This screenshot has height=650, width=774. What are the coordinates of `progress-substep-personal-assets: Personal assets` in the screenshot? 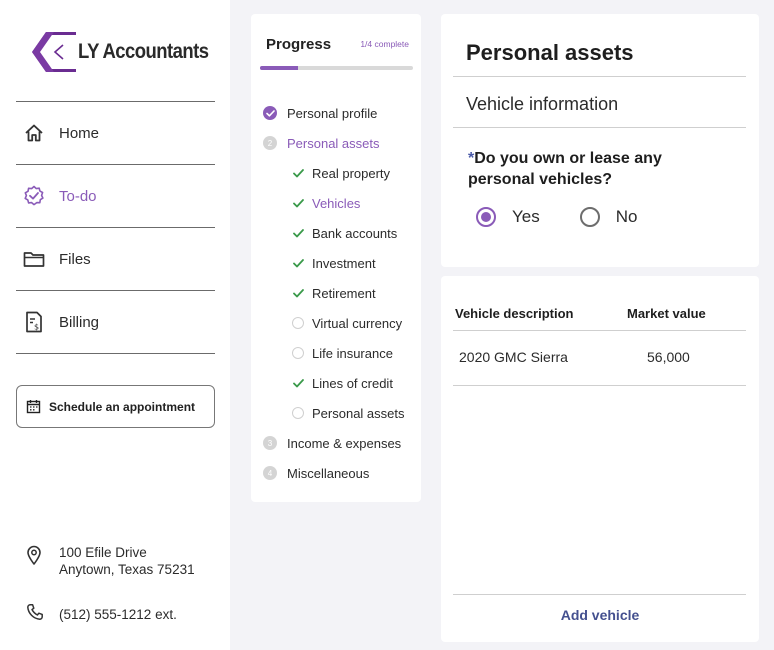 It's located at (336, 413).